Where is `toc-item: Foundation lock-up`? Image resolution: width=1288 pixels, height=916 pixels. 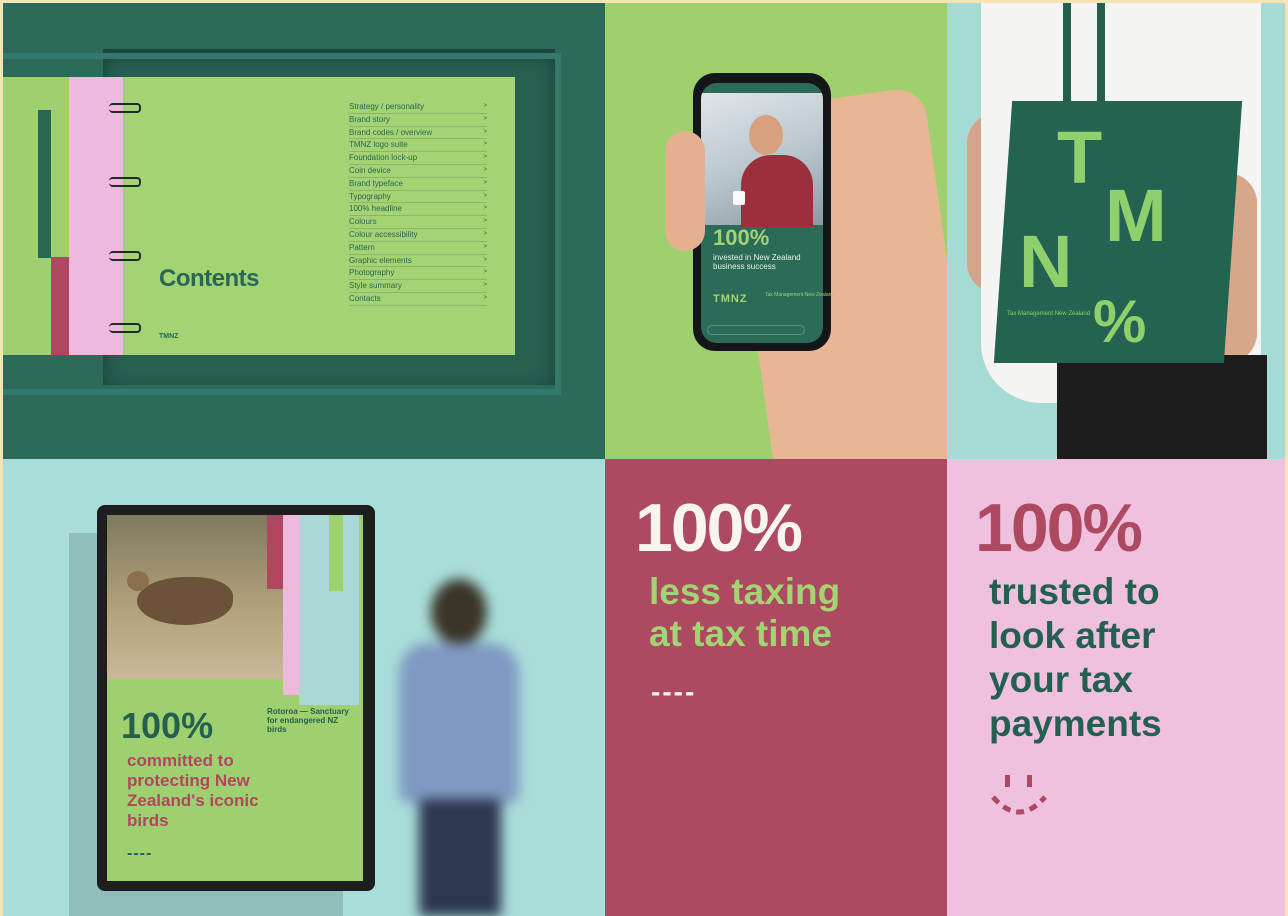 toc-item: Foundation lock-up is located at coordinates (418, 158).